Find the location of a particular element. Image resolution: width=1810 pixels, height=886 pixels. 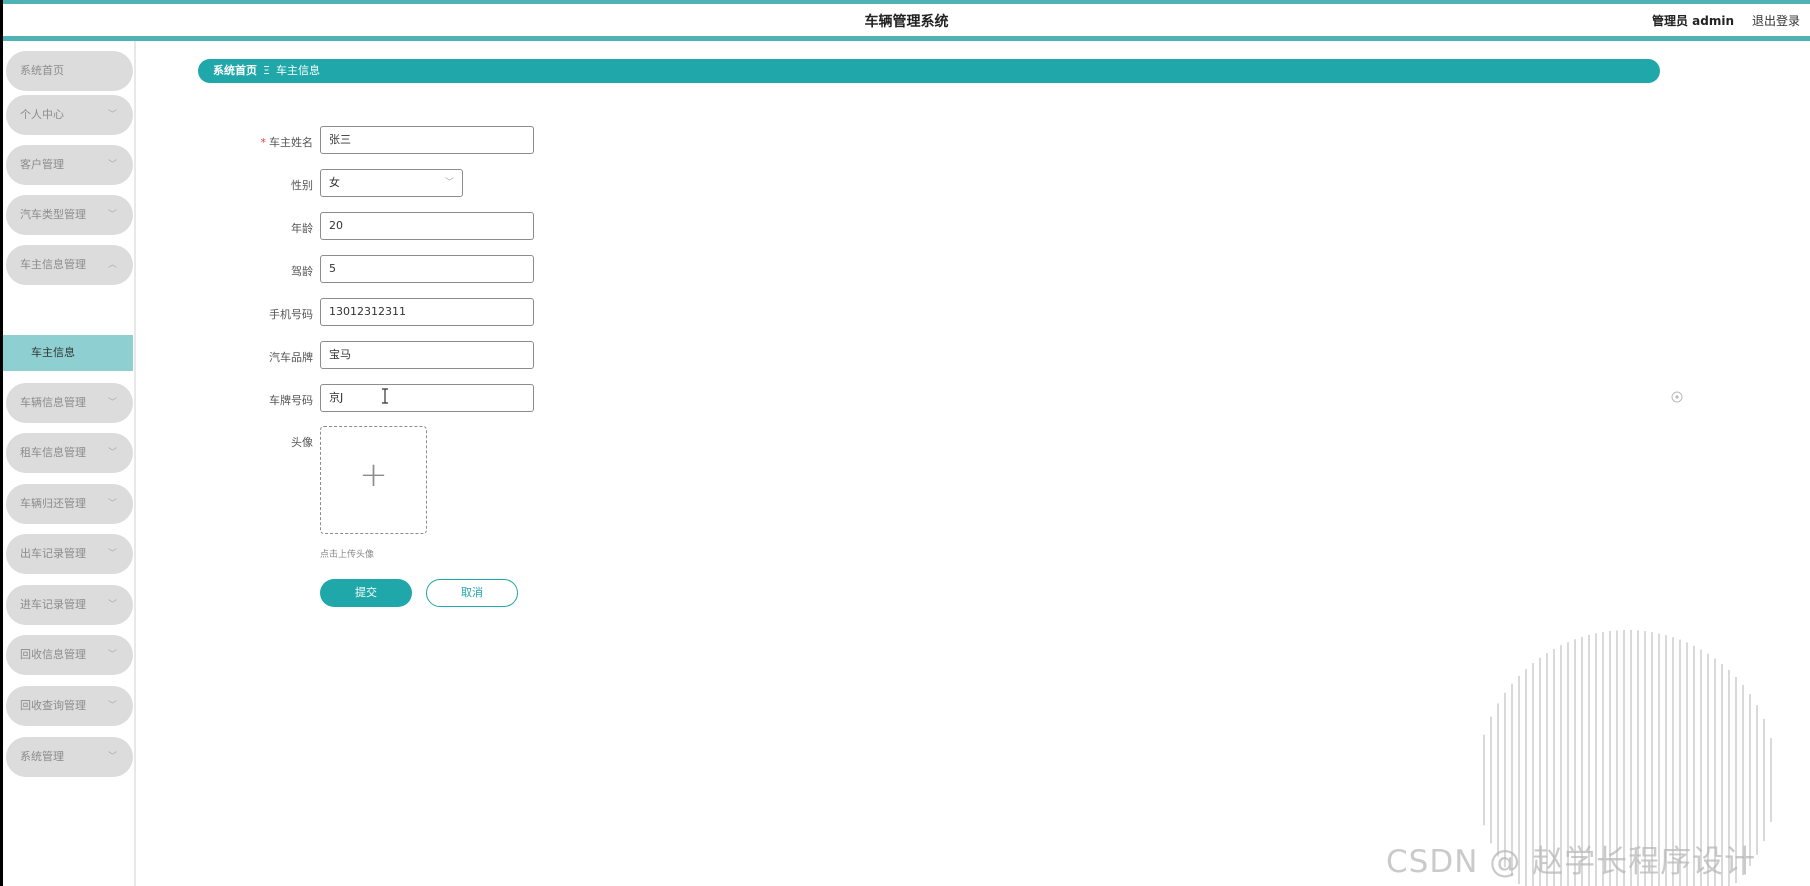

driving-years-label: 驾龄 is located at coordinates (302, 271).